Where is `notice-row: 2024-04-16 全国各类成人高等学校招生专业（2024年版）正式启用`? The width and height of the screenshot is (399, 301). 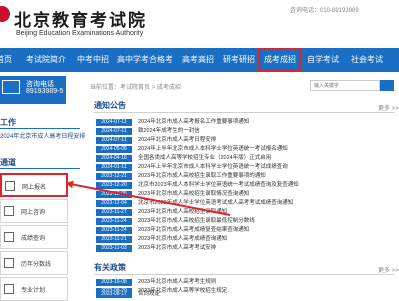 notice-row: 2024-04-16 全国各类成人高等学校招生专业（2024年版）正式启用 is located at coordinates (246, 158).